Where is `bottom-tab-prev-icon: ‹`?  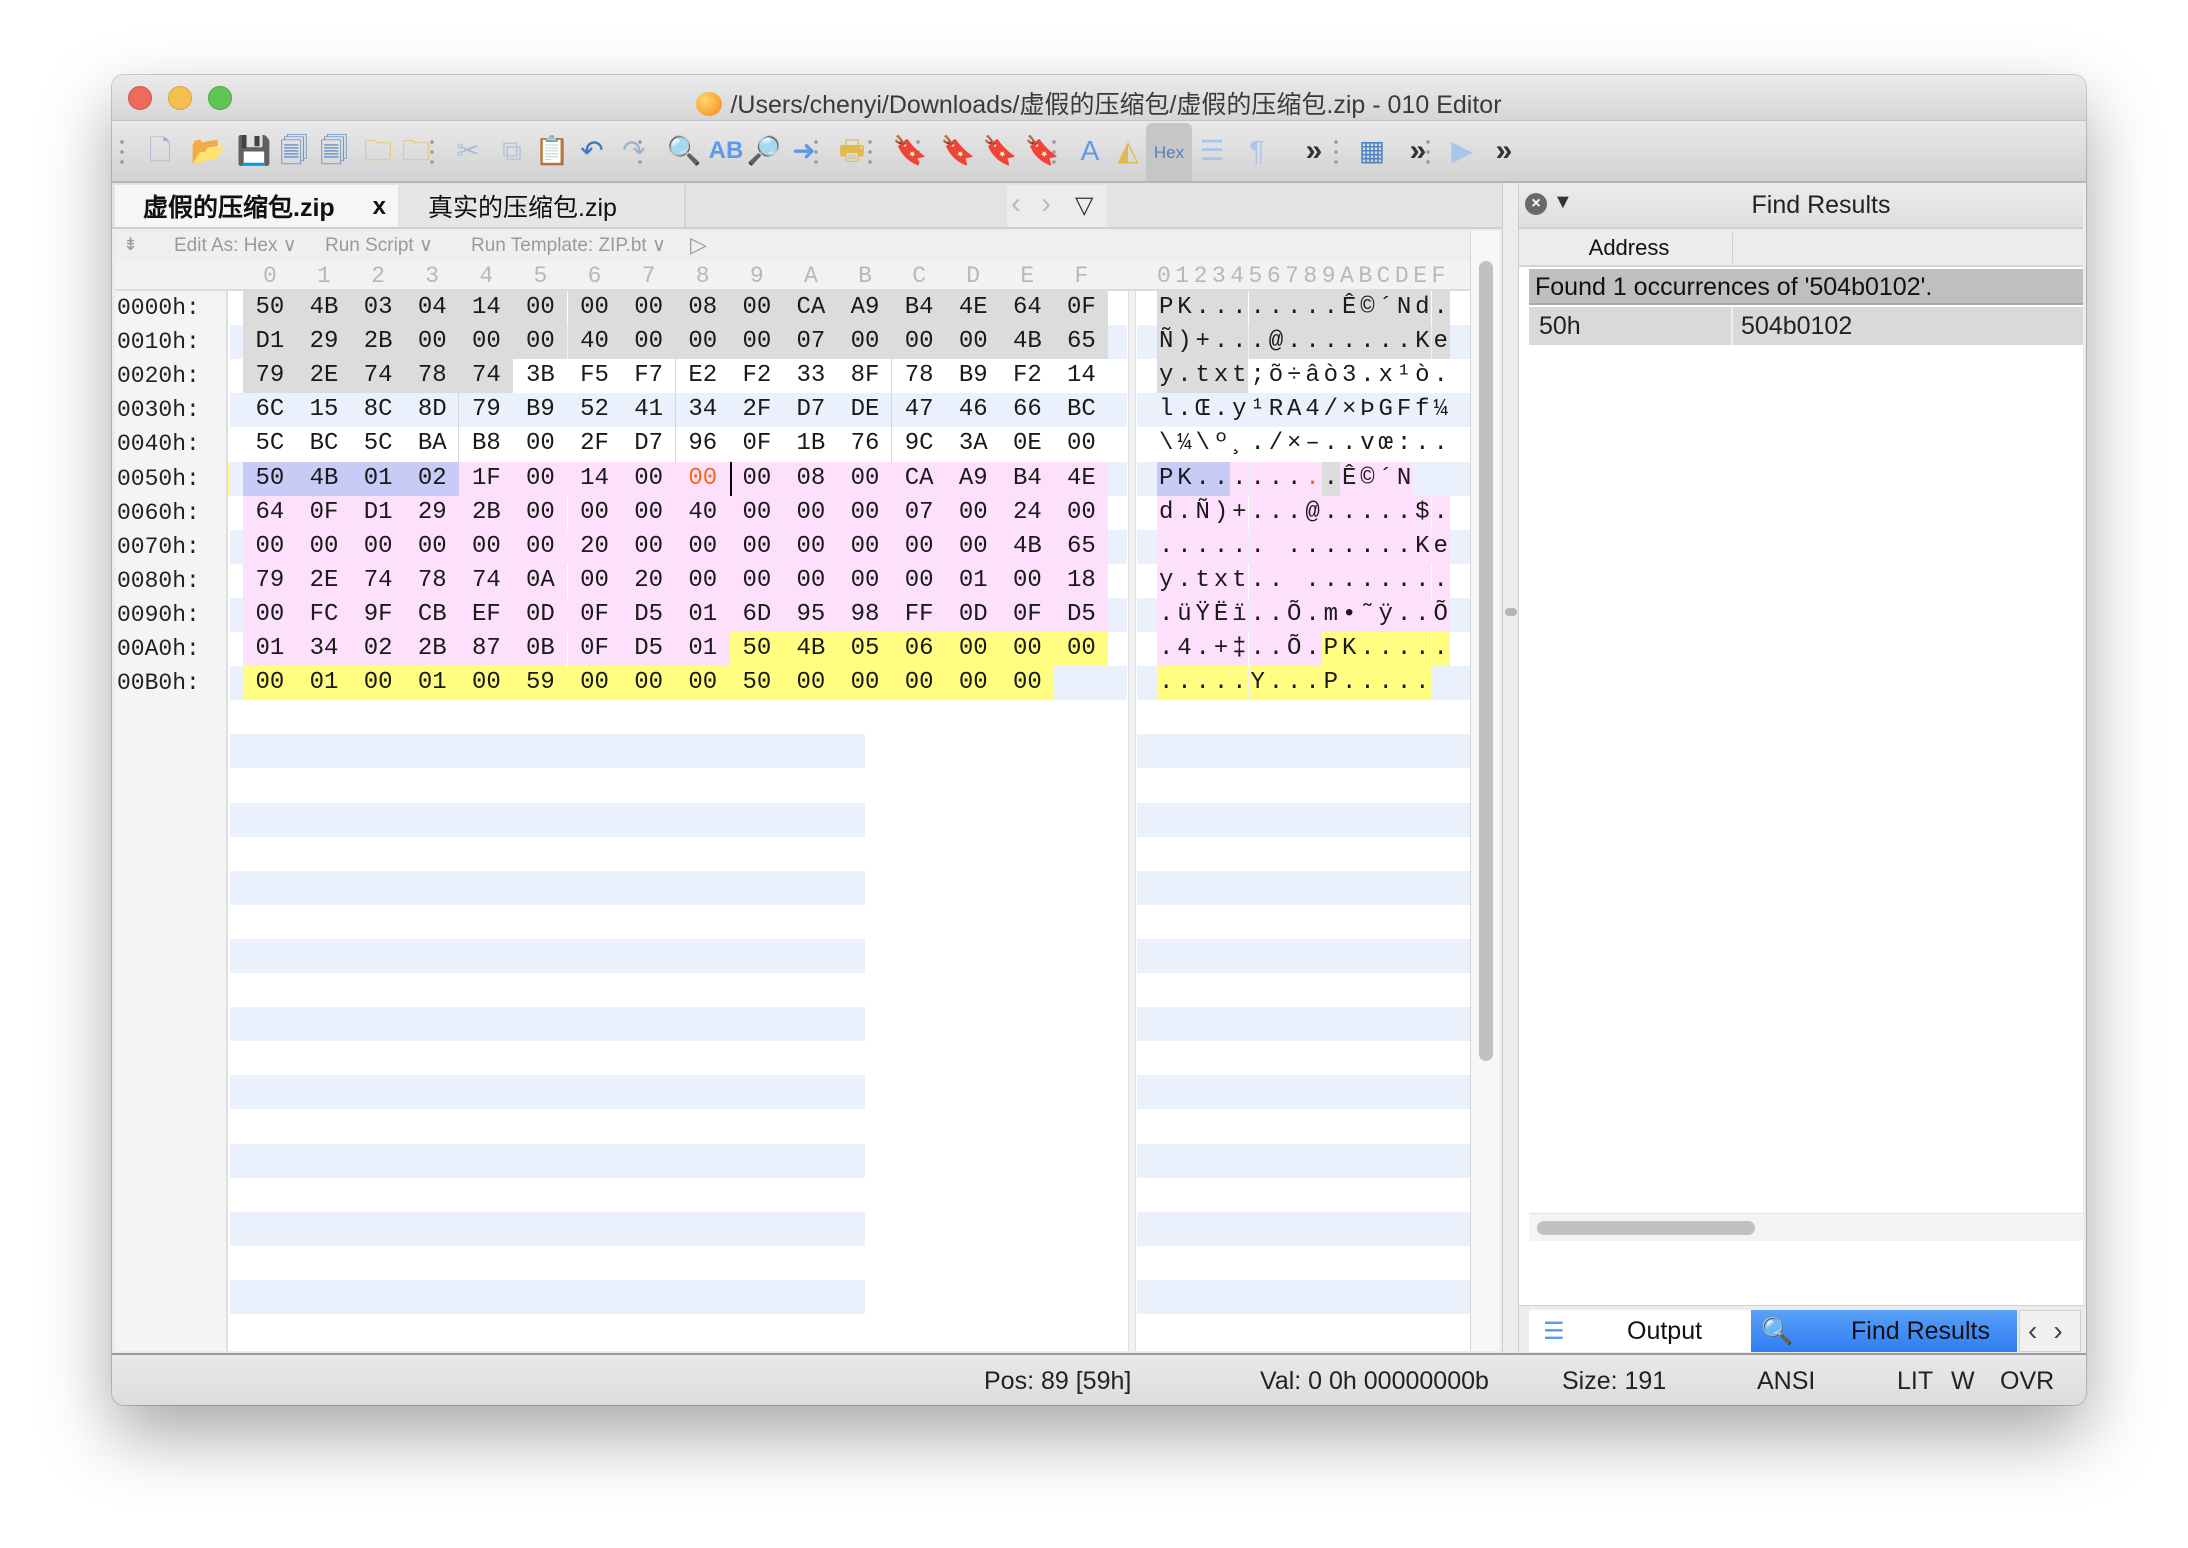
bottom-tab-prev-icon: ‹ is located at coordinates (2032, 1331).